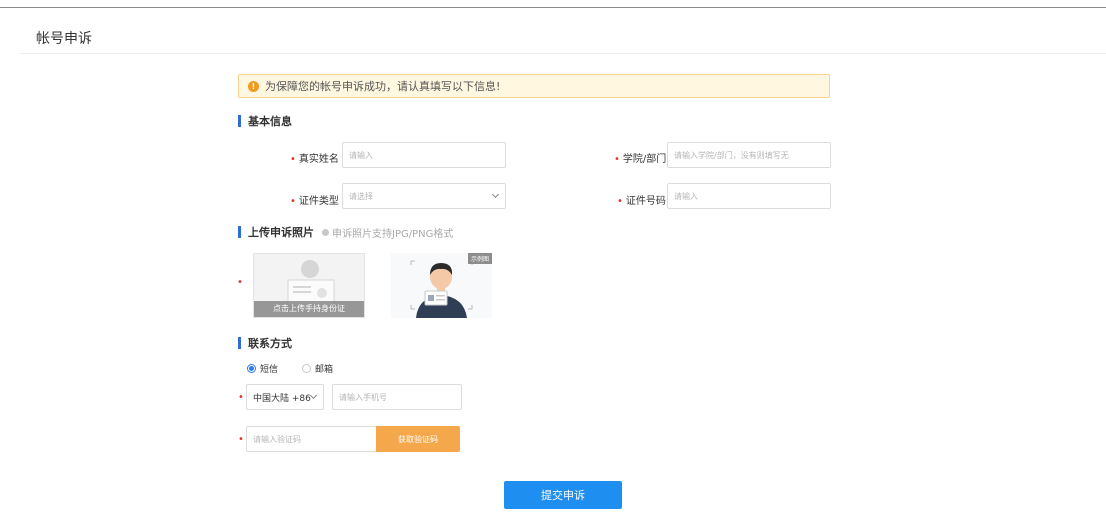  I want to click on notice-text: 为保障您的帐号申诉成功，请认真填写以下信息!, so click(383, 86).